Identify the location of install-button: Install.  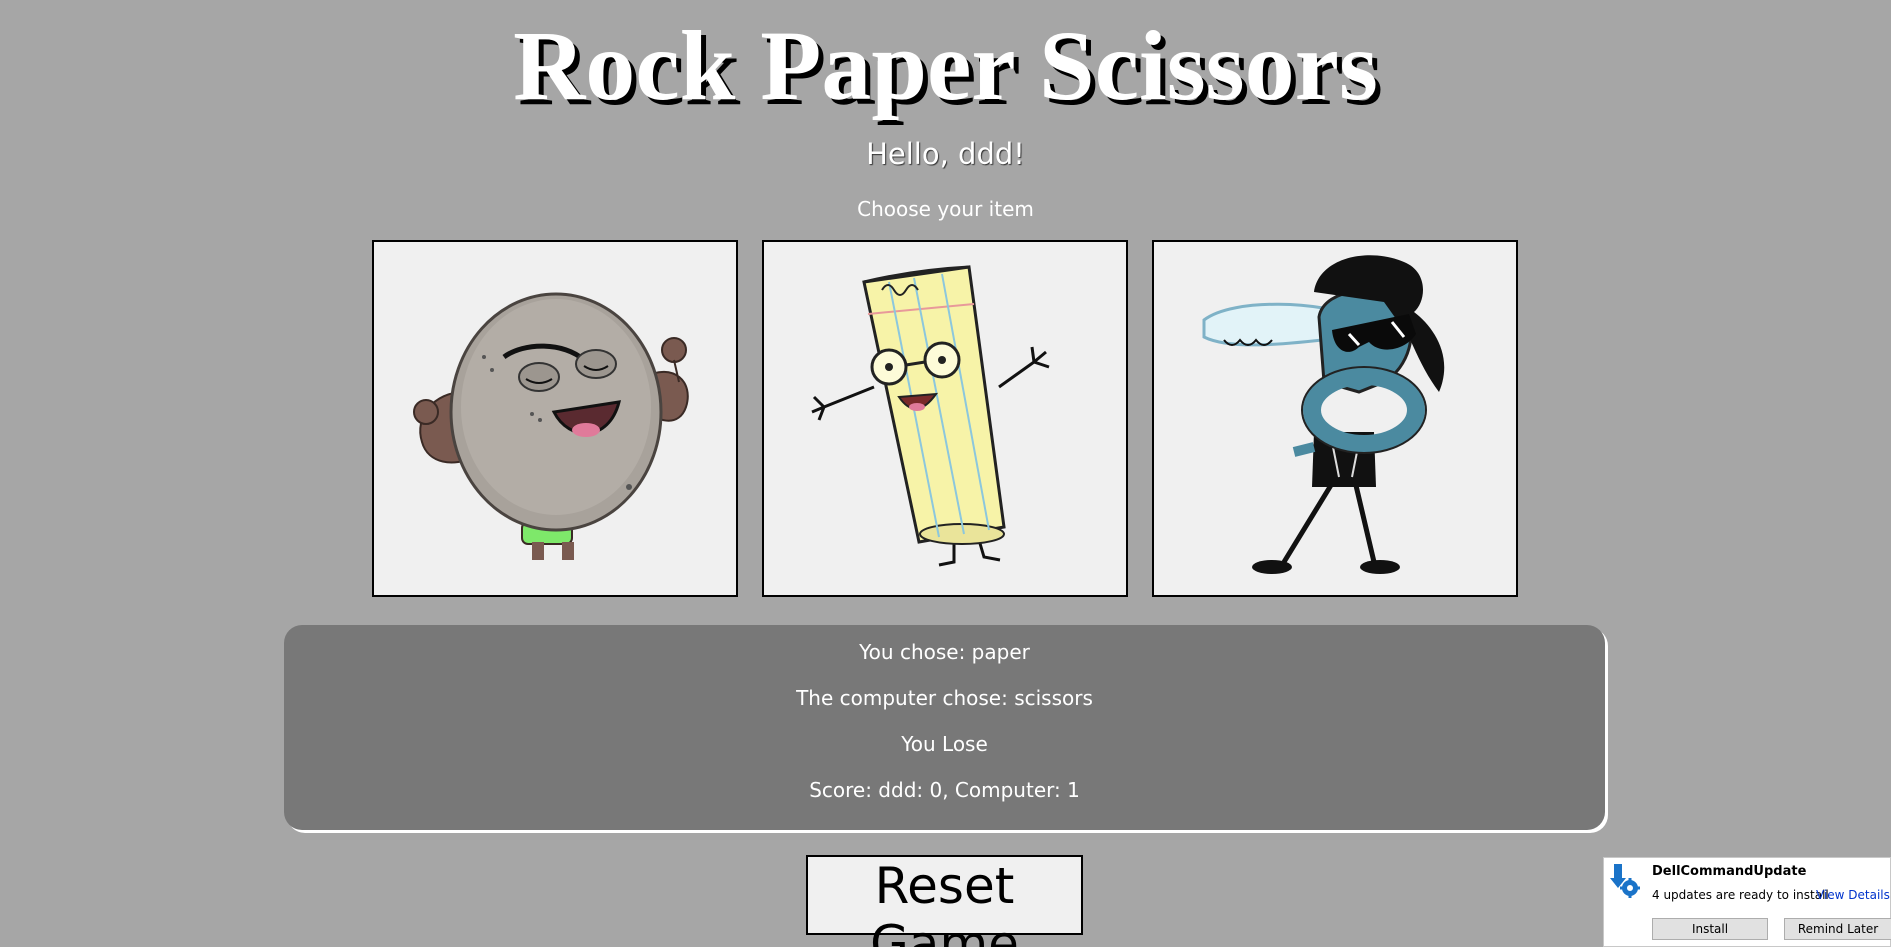
(1710, 929).